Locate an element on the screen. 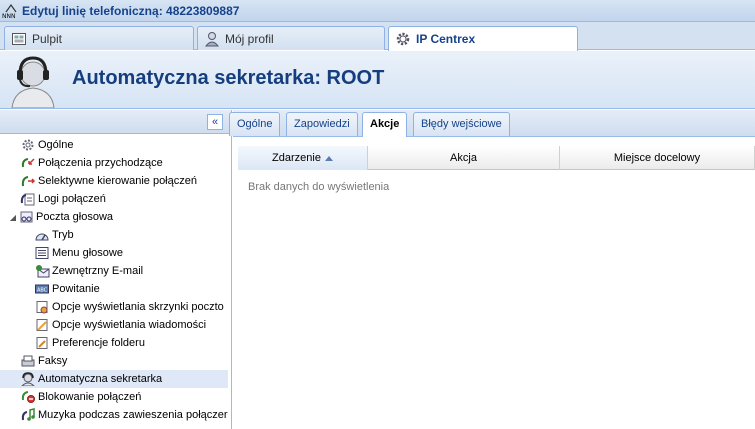 This screenshot has height=429, width=755. sidebar-item-label: Opcje wyświetlania skrzynki poczto is located at coordinates (138, 307).